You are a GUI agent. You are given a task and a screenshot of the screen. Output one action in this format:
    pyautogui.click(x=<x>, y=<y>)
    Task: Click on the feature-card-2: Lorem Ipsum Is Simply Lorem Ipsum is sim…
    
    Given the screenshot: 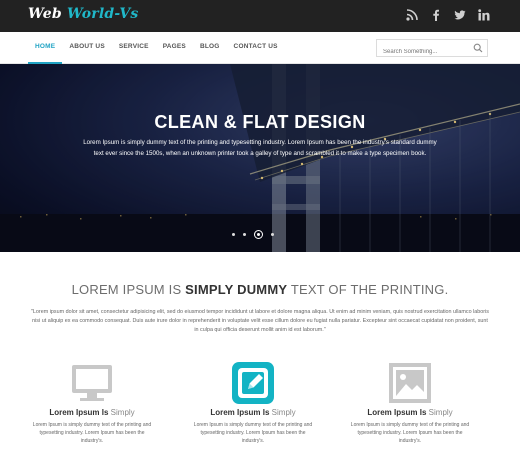 What is the action you would take?
    pyautogui.click(x=253, y=403)
    